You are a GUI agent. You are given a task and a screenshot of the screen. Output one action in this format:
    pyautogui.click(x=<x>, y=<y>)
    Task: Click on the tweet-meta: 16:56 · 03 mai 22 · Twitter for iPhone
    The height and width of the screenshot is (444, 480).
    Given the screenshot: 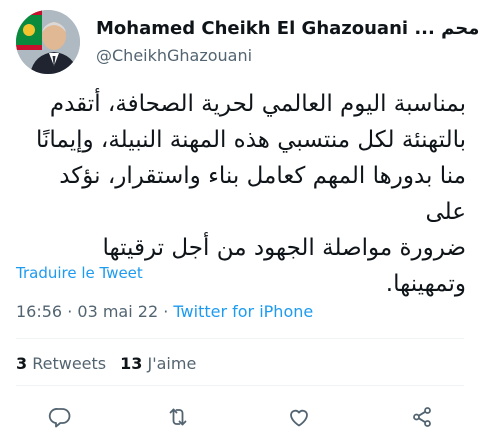 What is the action you would take?
    pyautogui.click(x=164, y=311)
    